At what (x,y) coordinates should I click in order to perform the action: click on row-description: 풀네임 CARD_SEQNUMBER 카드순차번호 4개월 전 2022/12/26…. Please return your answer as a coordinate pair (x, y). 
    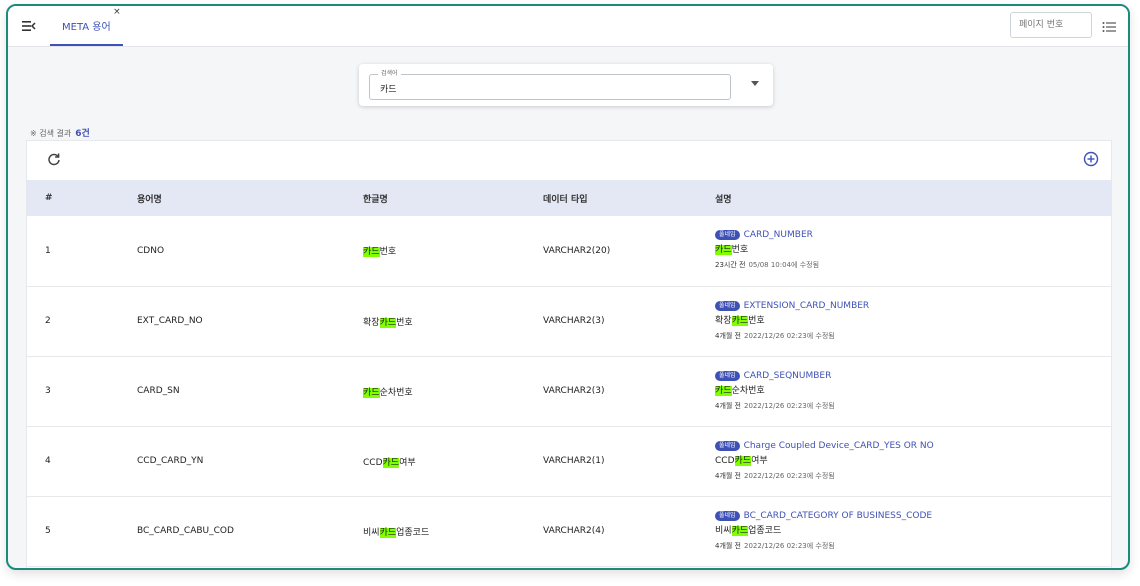
    Looking at the image, I should click on (913, 391).